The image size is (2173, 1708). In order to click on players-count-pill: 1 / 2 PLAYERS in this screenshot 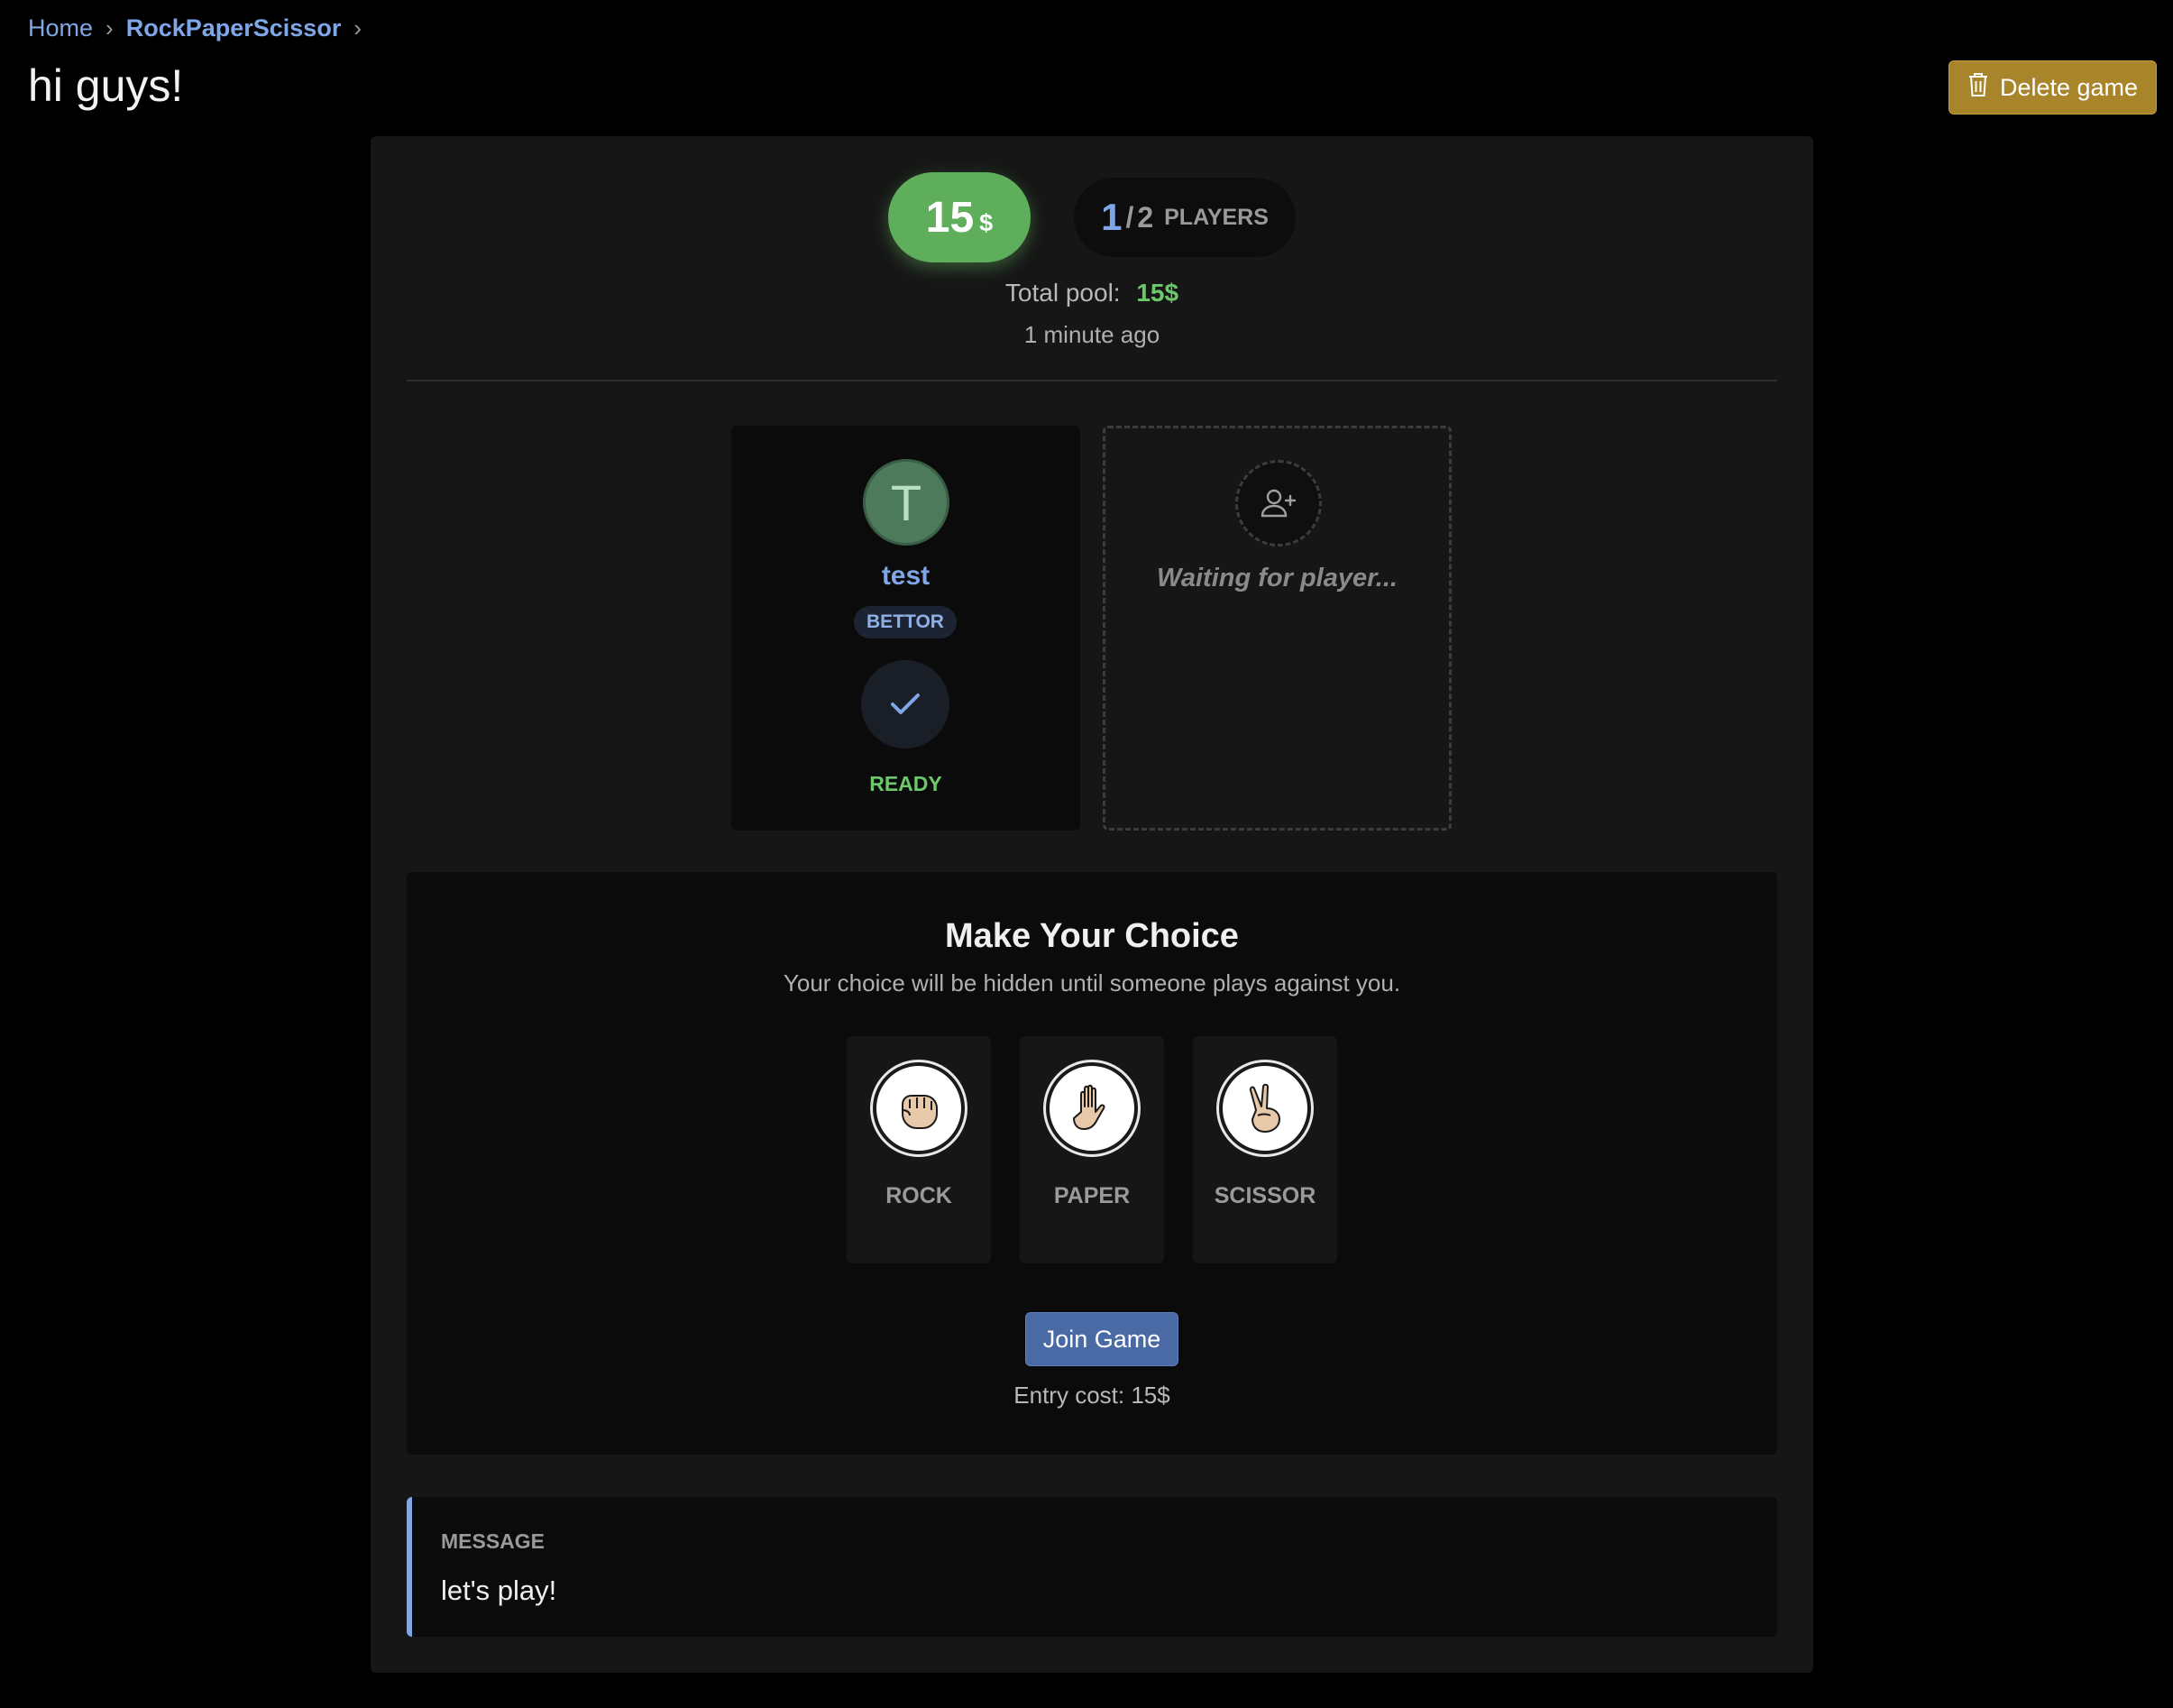, I will do `click(1185, 217)`.